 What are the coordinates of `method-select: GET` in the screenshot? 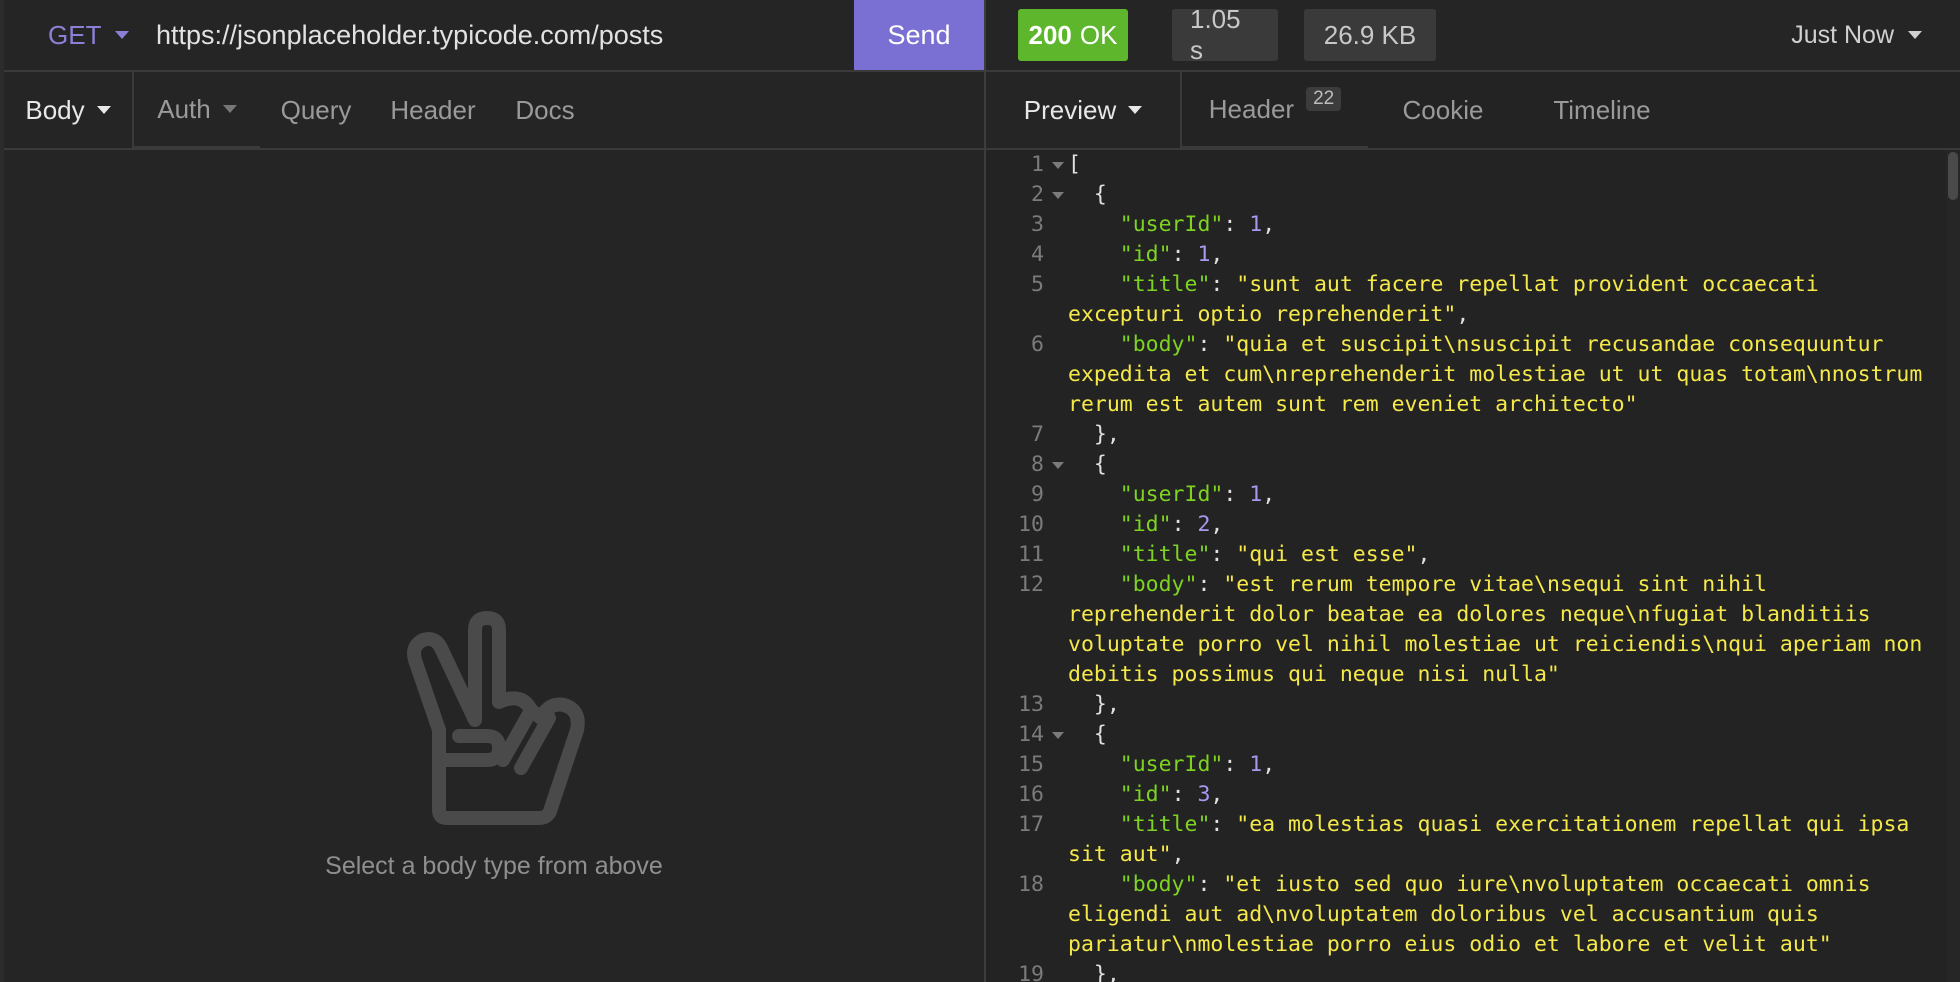 It's located at (89, 35).